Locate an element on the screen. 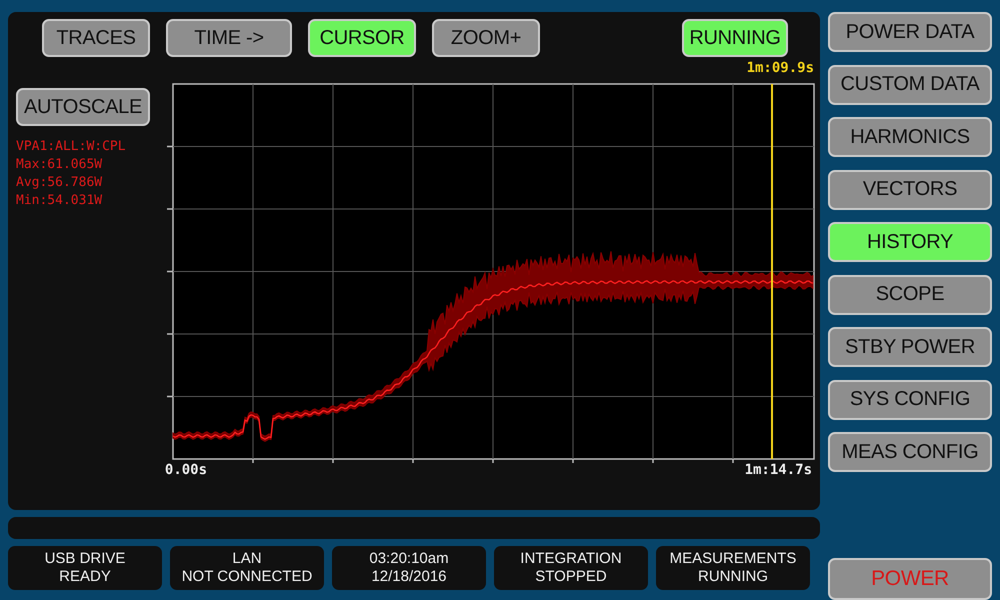  toolbar-tab: CURSOR is located at coordinates (362, 38).